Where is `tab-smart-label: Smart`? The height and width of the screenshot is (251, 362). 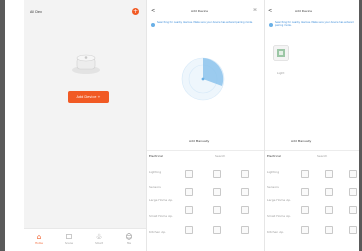
tab-smart-label: Smart is located at coordinates (99, 243).